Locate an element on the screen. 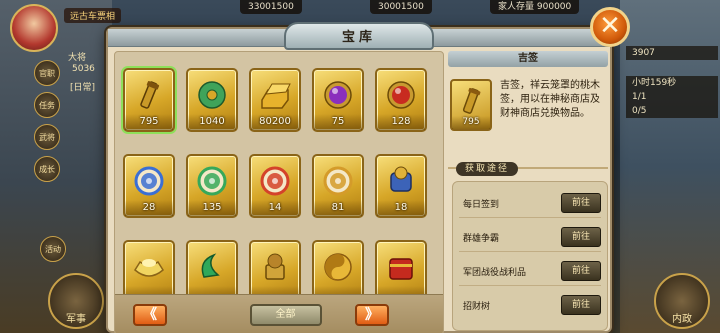  right-chip-2: 小时159秒 is located at coordinates (672, 83).